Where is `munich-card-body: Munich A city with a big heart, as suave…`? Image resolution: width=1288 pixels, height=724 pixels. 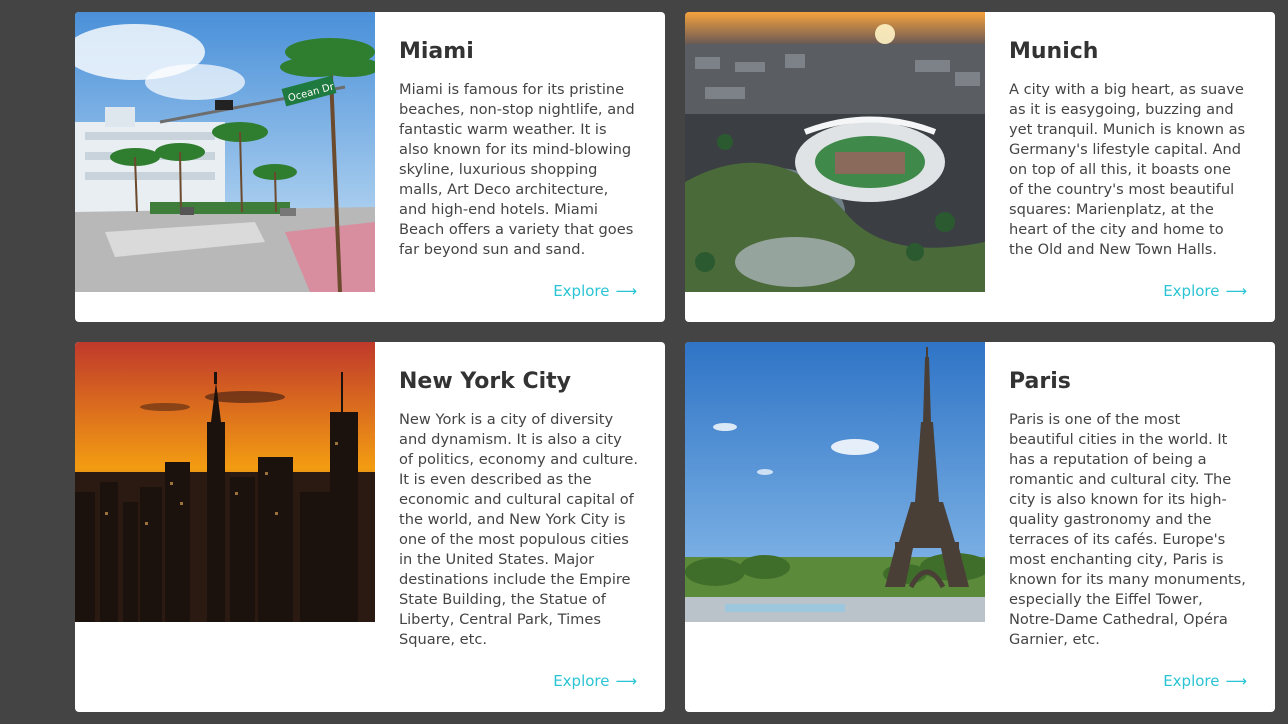
munich-card-body: Munich A city with a big heart, as suave… is located at coordinates (1130, 167).